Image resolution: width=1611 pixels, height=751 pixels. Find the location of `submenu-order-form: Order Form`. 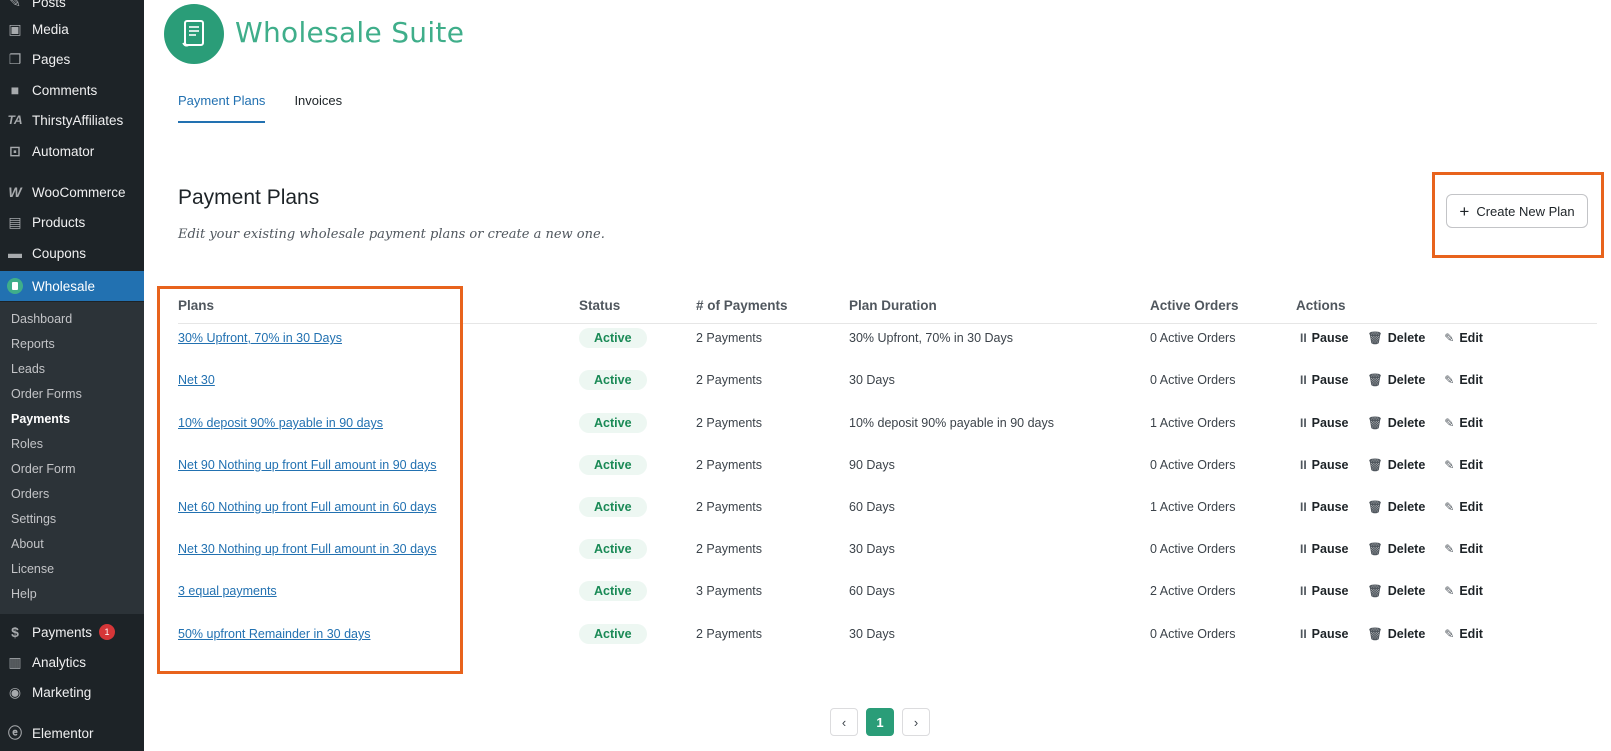

submenu-order-form: Order Form is located at coordinates (43, 469).